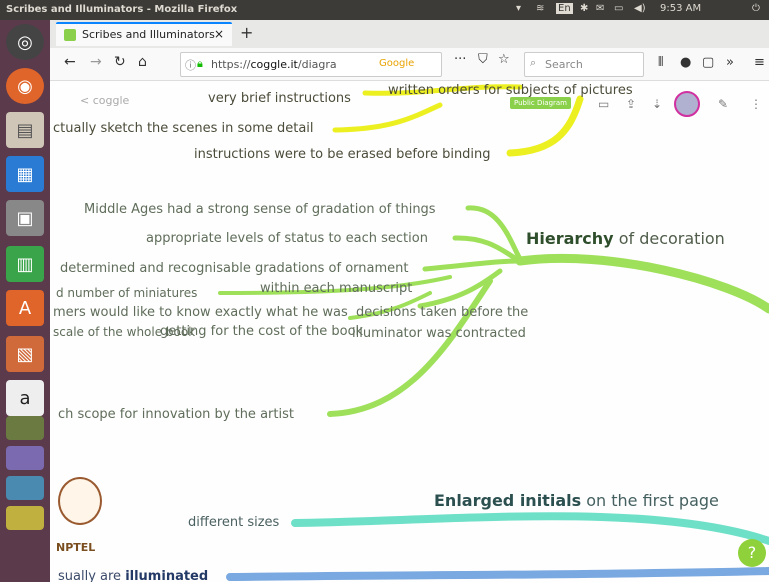 The image size is (769, 582). What do you see at coordinates (530, 528) in the screenshot?
I see `branch-teal-main` at bounding box center [530, 528].